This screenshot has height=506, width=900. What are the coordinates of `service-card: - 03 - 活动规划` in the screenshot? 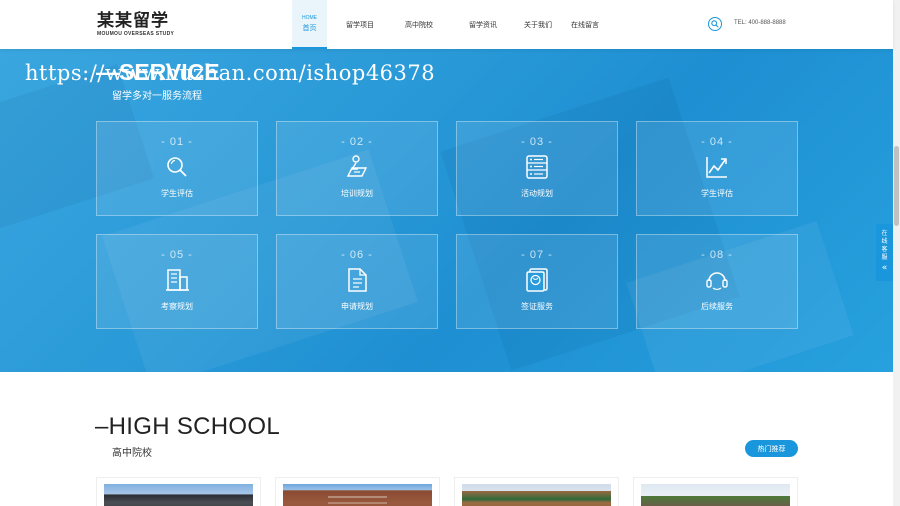 It's located at (537, 168).